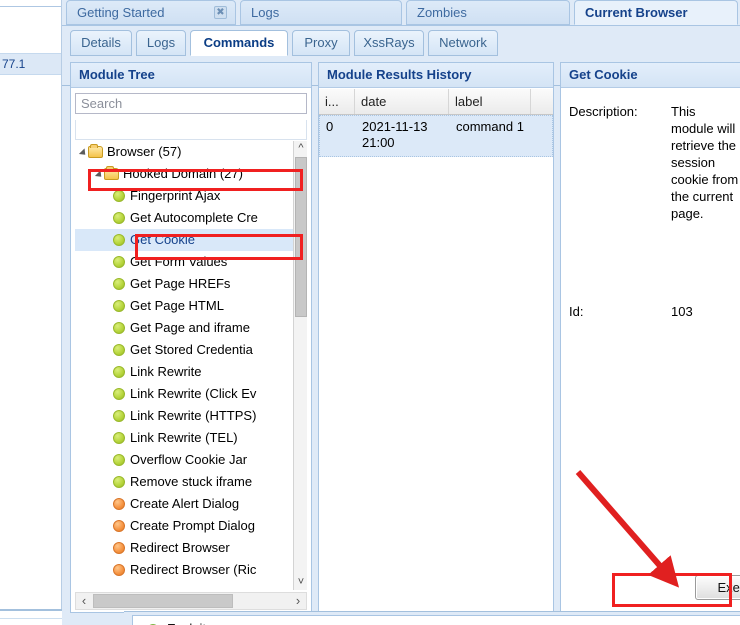 This screenshot has height=625, width=740. I want to click on tree-module-node: Link Rewrite (TEL), so click(191, 438).